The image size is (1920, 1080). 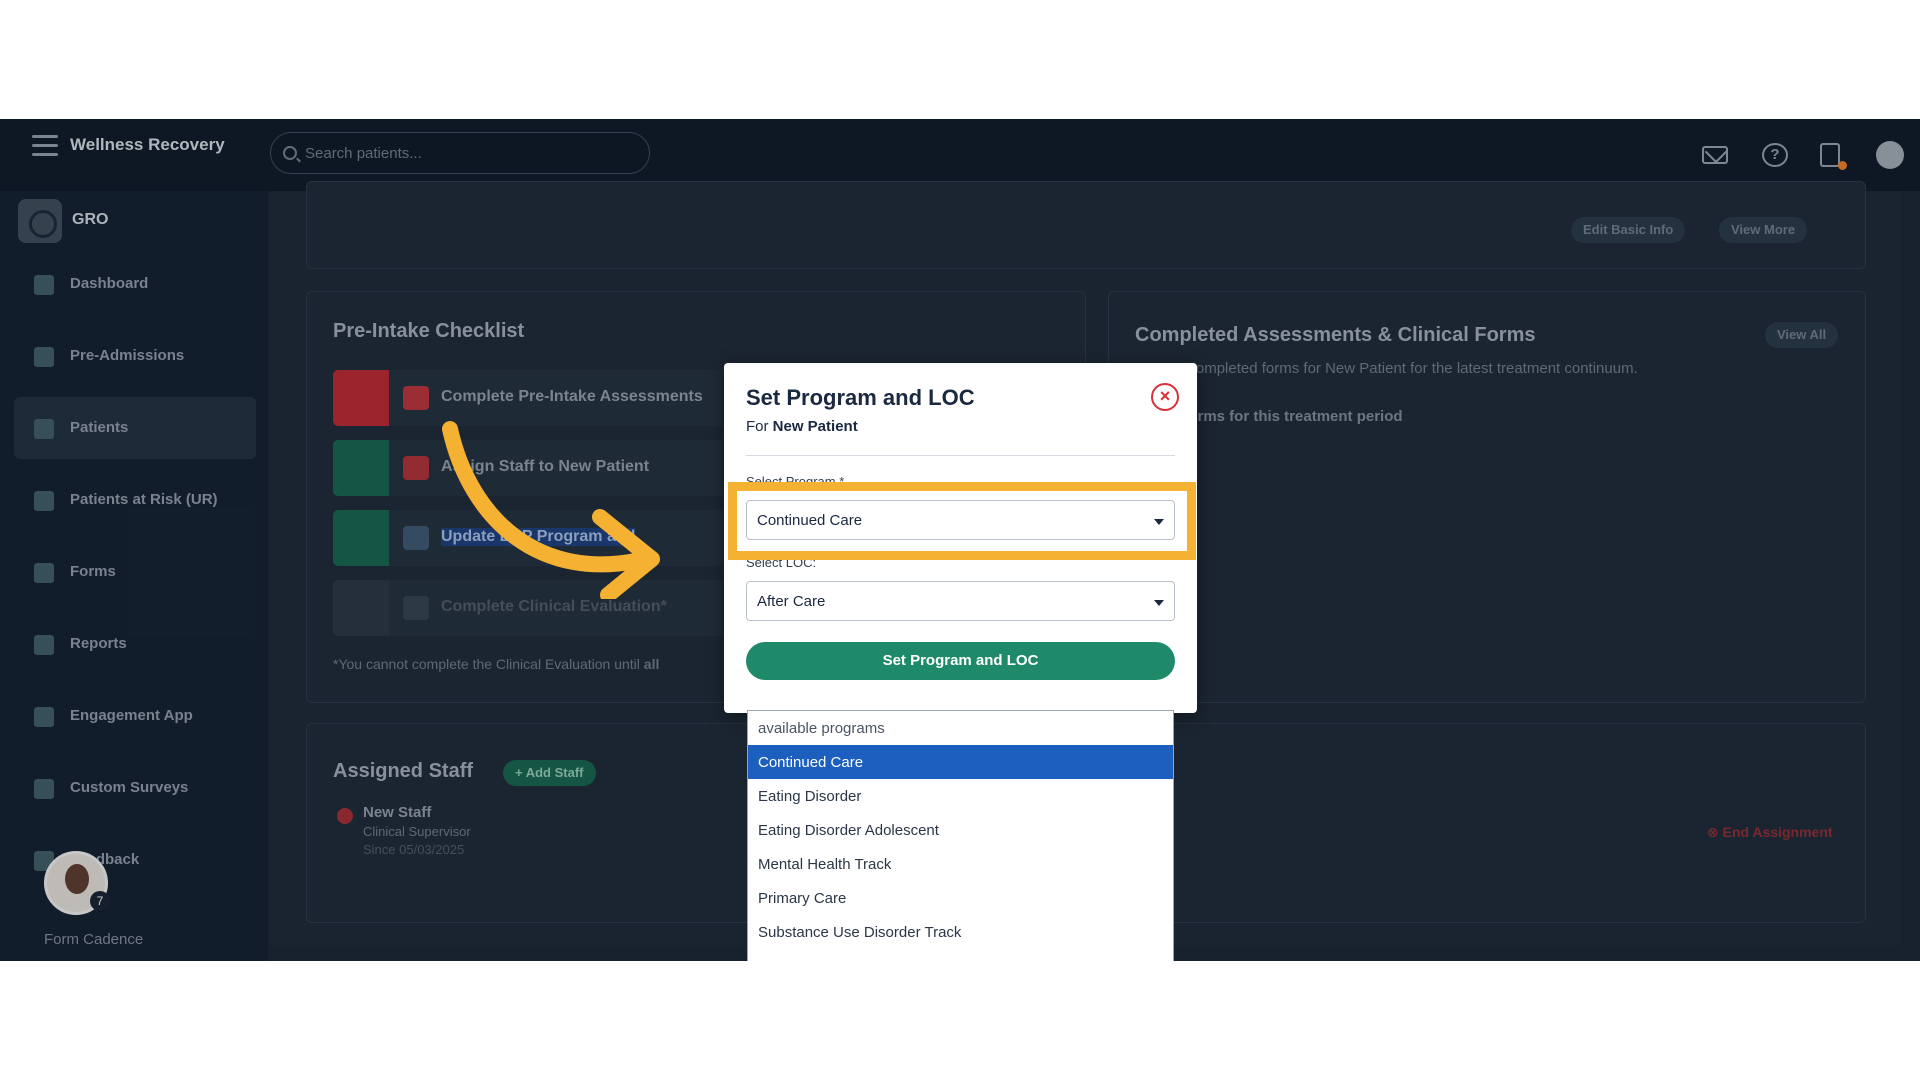 What do you see at coordinates (960, 796) in the screenshot?
I see `dropdown-option-eating-disorder: Eating Disorder` at bounding box center [960, 796].